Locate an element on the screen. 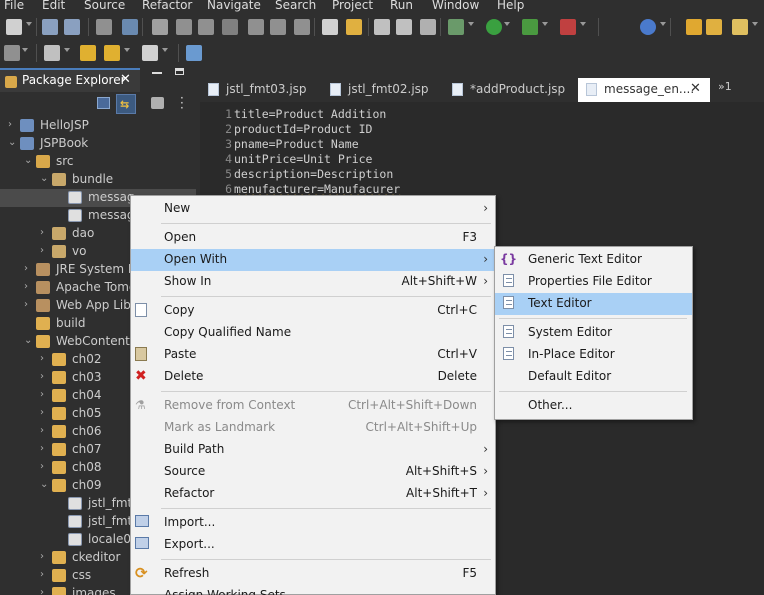  step-return-icon is located at coordinates (302, 27).